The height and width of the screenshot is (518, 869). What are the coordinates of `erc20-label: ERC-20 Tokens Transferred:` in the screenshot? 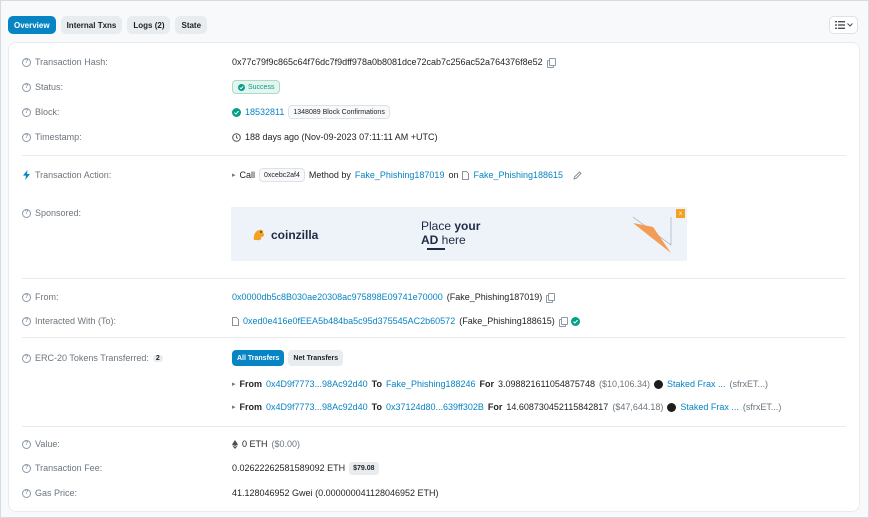 It's located at (92, 358).